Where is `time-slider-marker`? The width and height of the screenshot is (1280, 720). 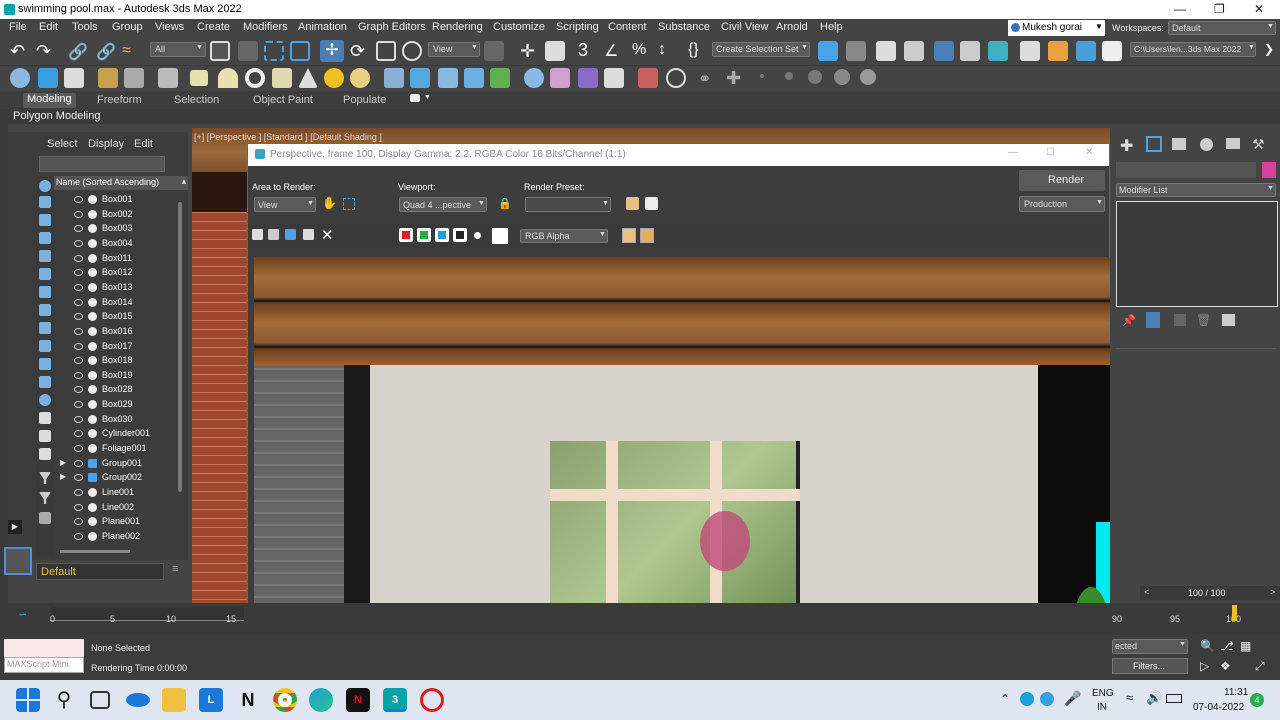
time-slider-marker is located at coordinates (1234, 613).